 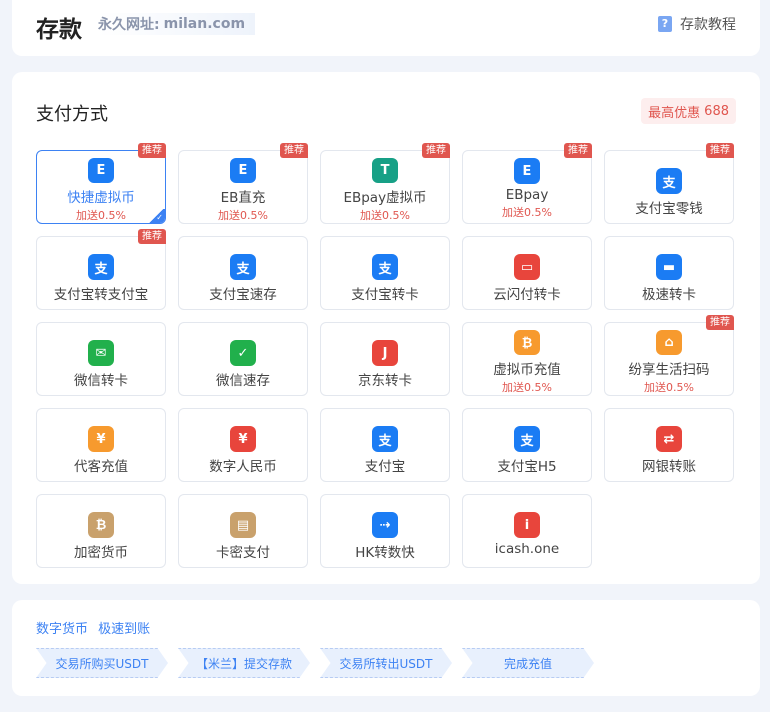 I want to click on help-icon: ?, so click(x=665, y=24).